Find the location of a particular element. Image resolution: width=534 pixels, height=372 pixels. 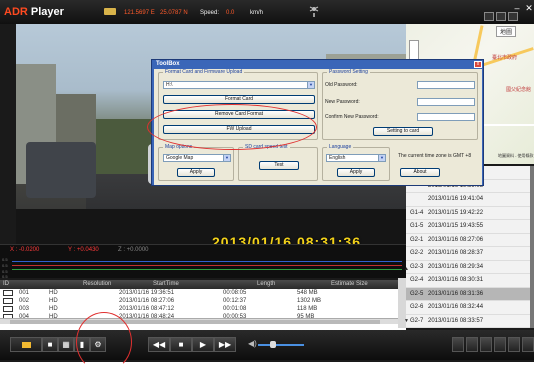

map-terms: 地圖資料 - 使用條款 is located at coordinates (516, 156).